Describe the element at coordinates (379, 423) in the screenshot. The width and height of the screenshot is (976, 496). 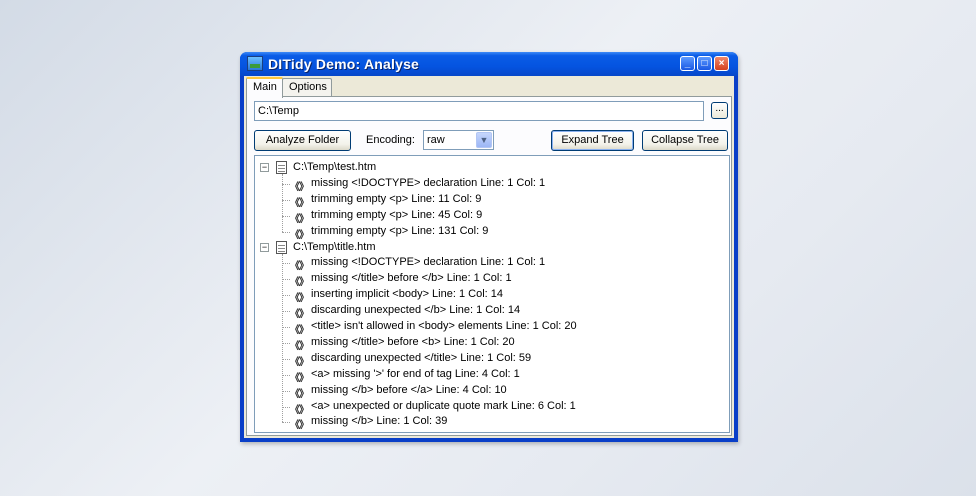
I see `tree-message-node: missing </b> Line: 1 Col: 39` at that location.